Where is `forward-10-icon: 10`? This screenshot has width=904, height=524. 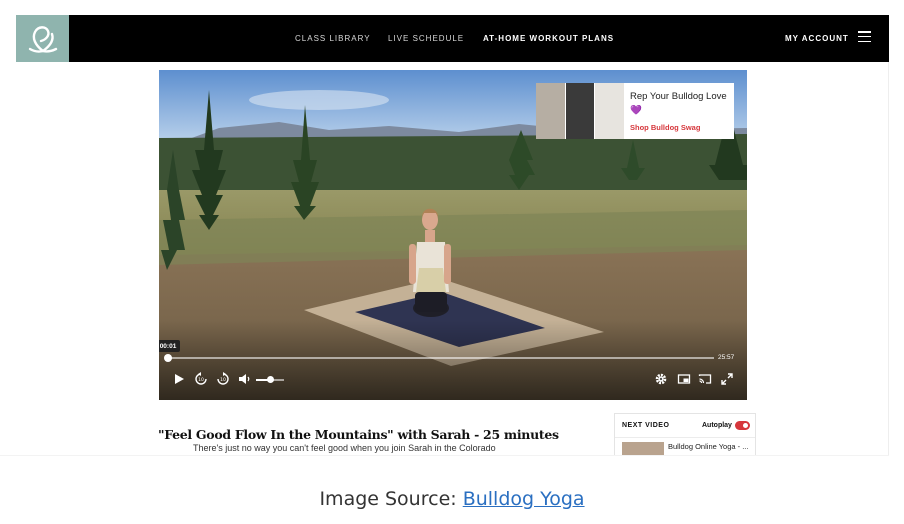
forward-10-icon: 10 is located at coordinates (223, 379).